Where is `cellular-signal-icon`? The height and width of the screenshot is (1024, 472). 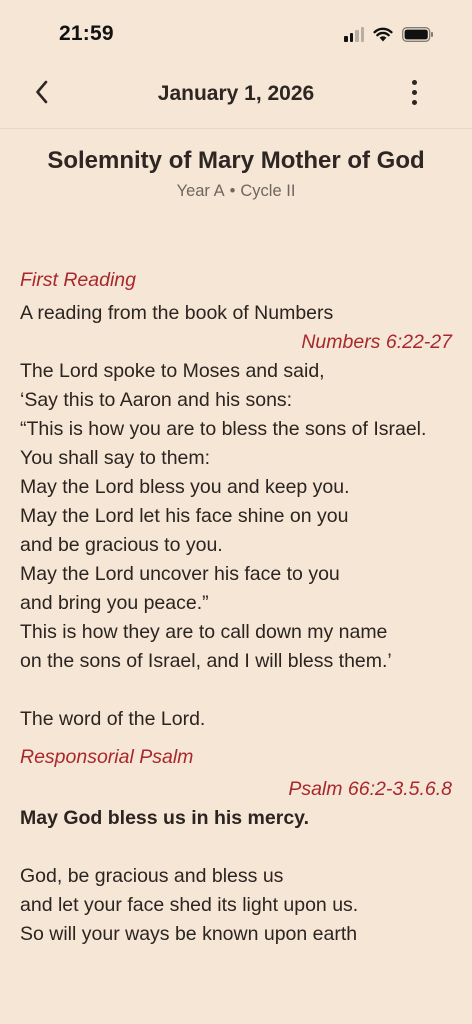 cellular-signal-icon is located at coordinates (354, 34).